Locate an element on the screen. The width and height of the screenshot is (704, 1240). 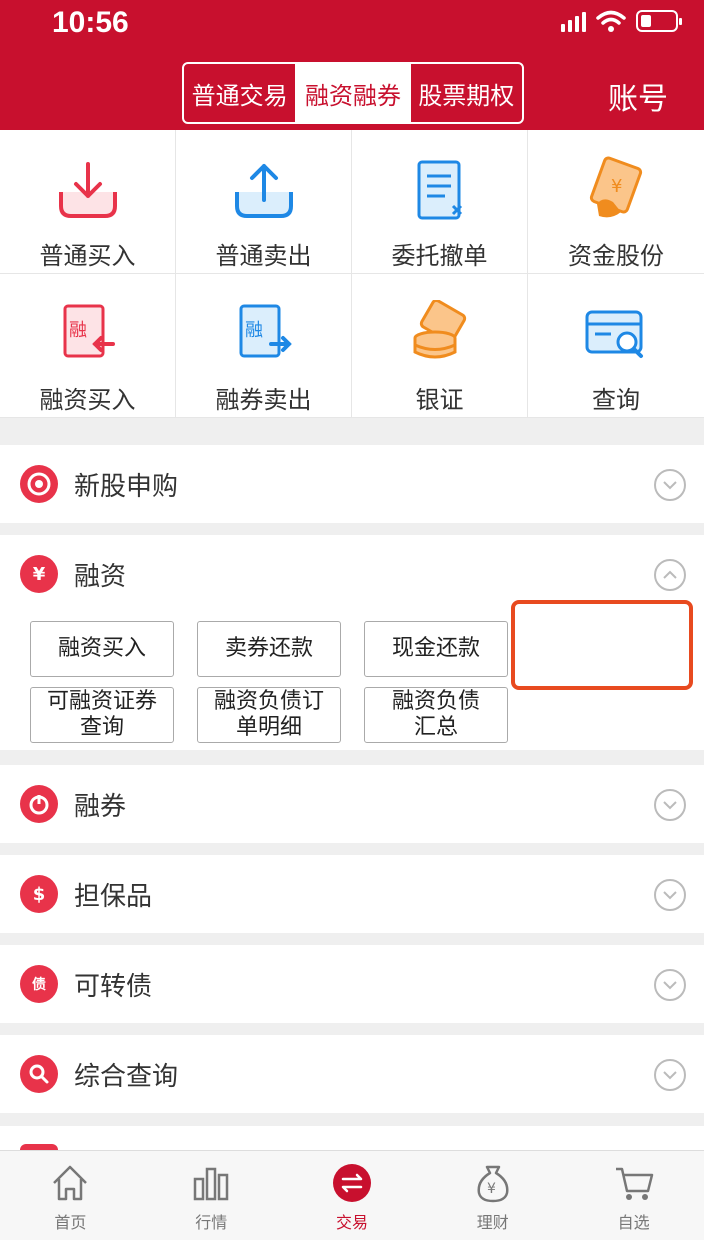
quick-action-cancel-order: 委托撤单 is located at coordinates (440, 202).